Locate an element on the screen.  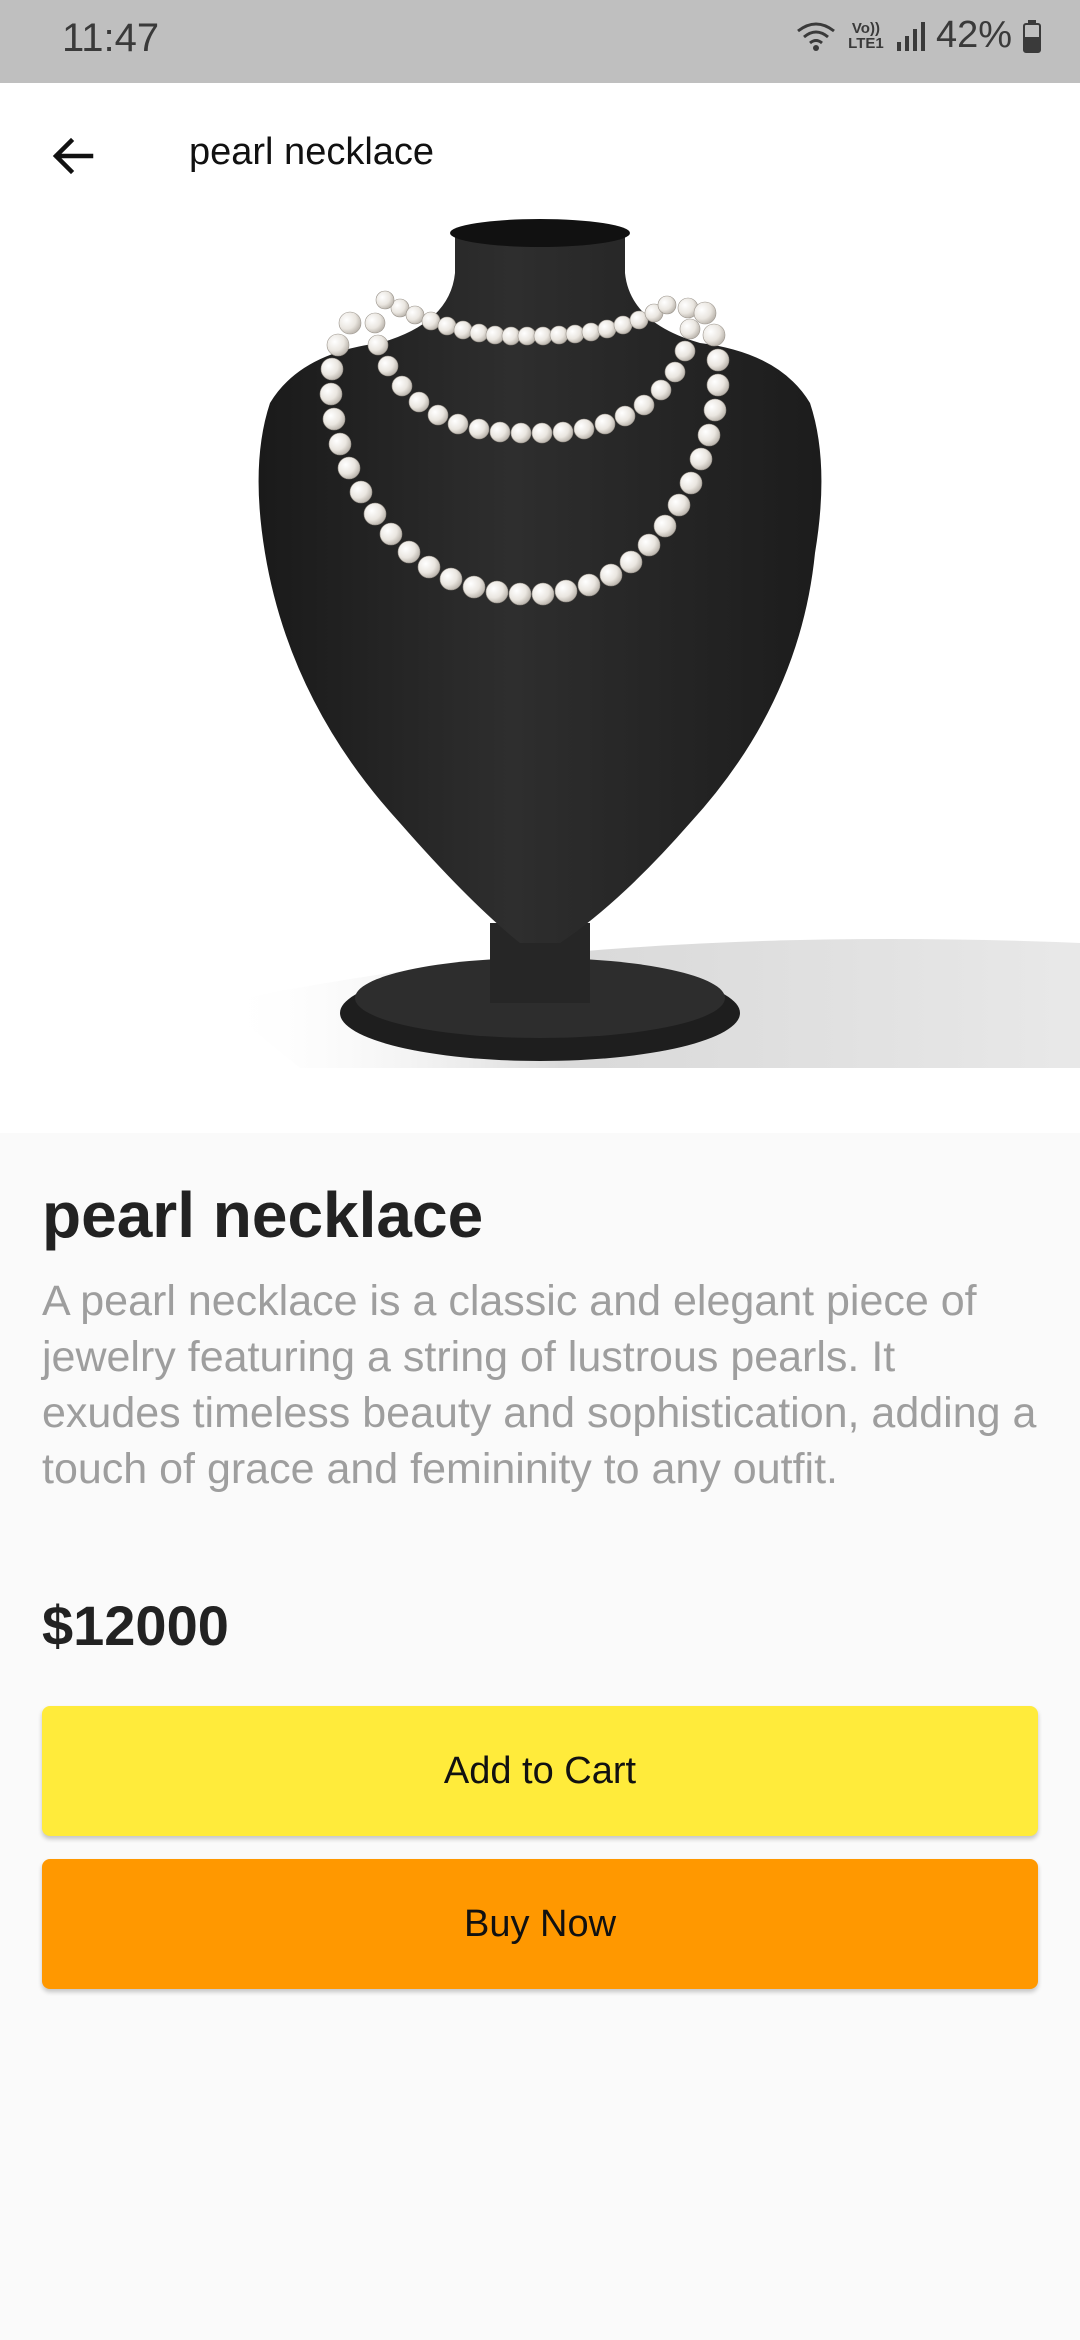
arrow-left-icon is located at coordinates (73, 156).